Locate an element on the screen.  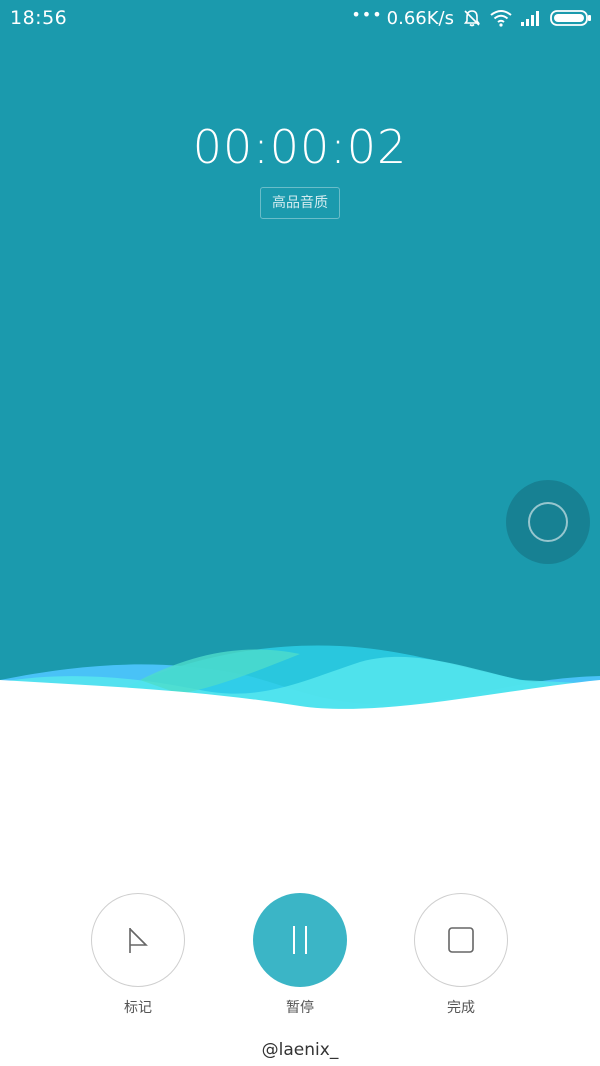
status-bar: 18:56 ••• 0.66K/s is located at coordinates (300, 18).